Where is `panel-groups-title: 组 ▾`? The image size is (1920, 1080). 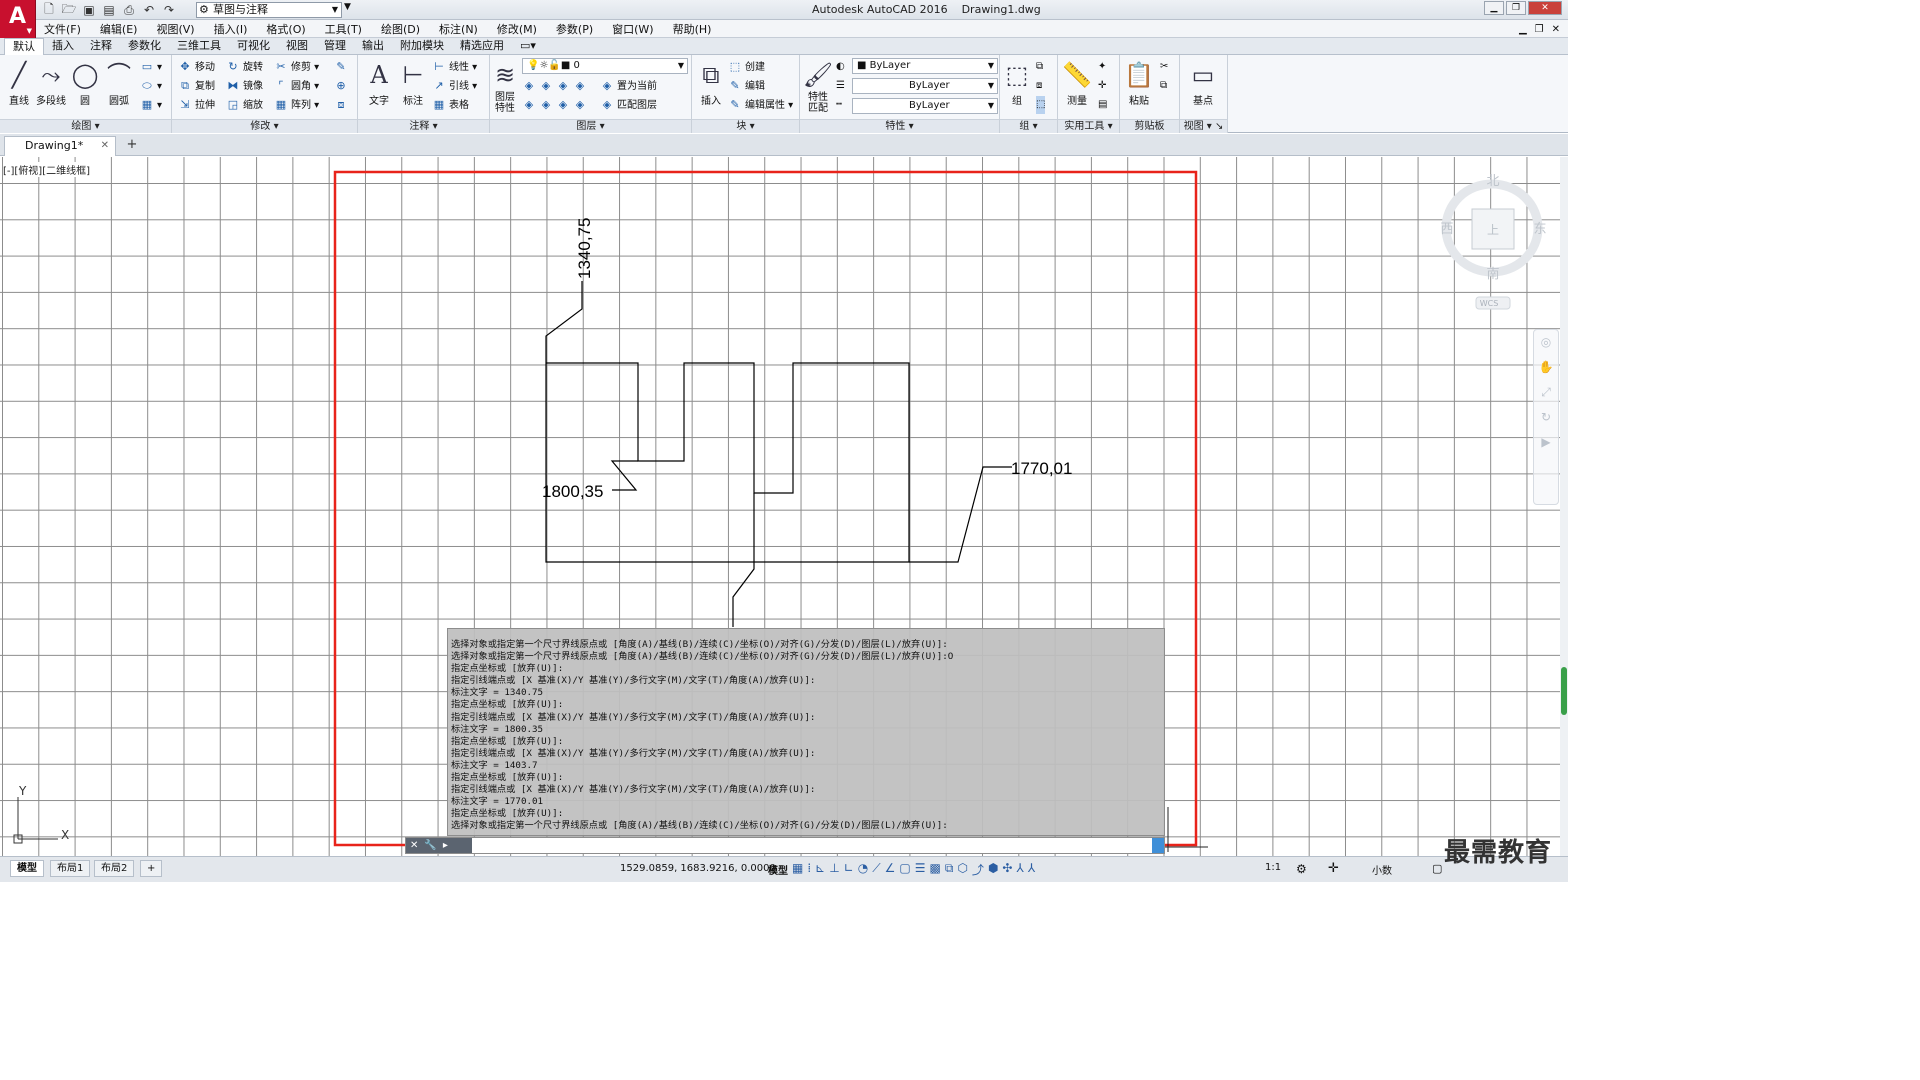
panel-groups-title: 组 ▾ is located at coordinates (1028, 126).